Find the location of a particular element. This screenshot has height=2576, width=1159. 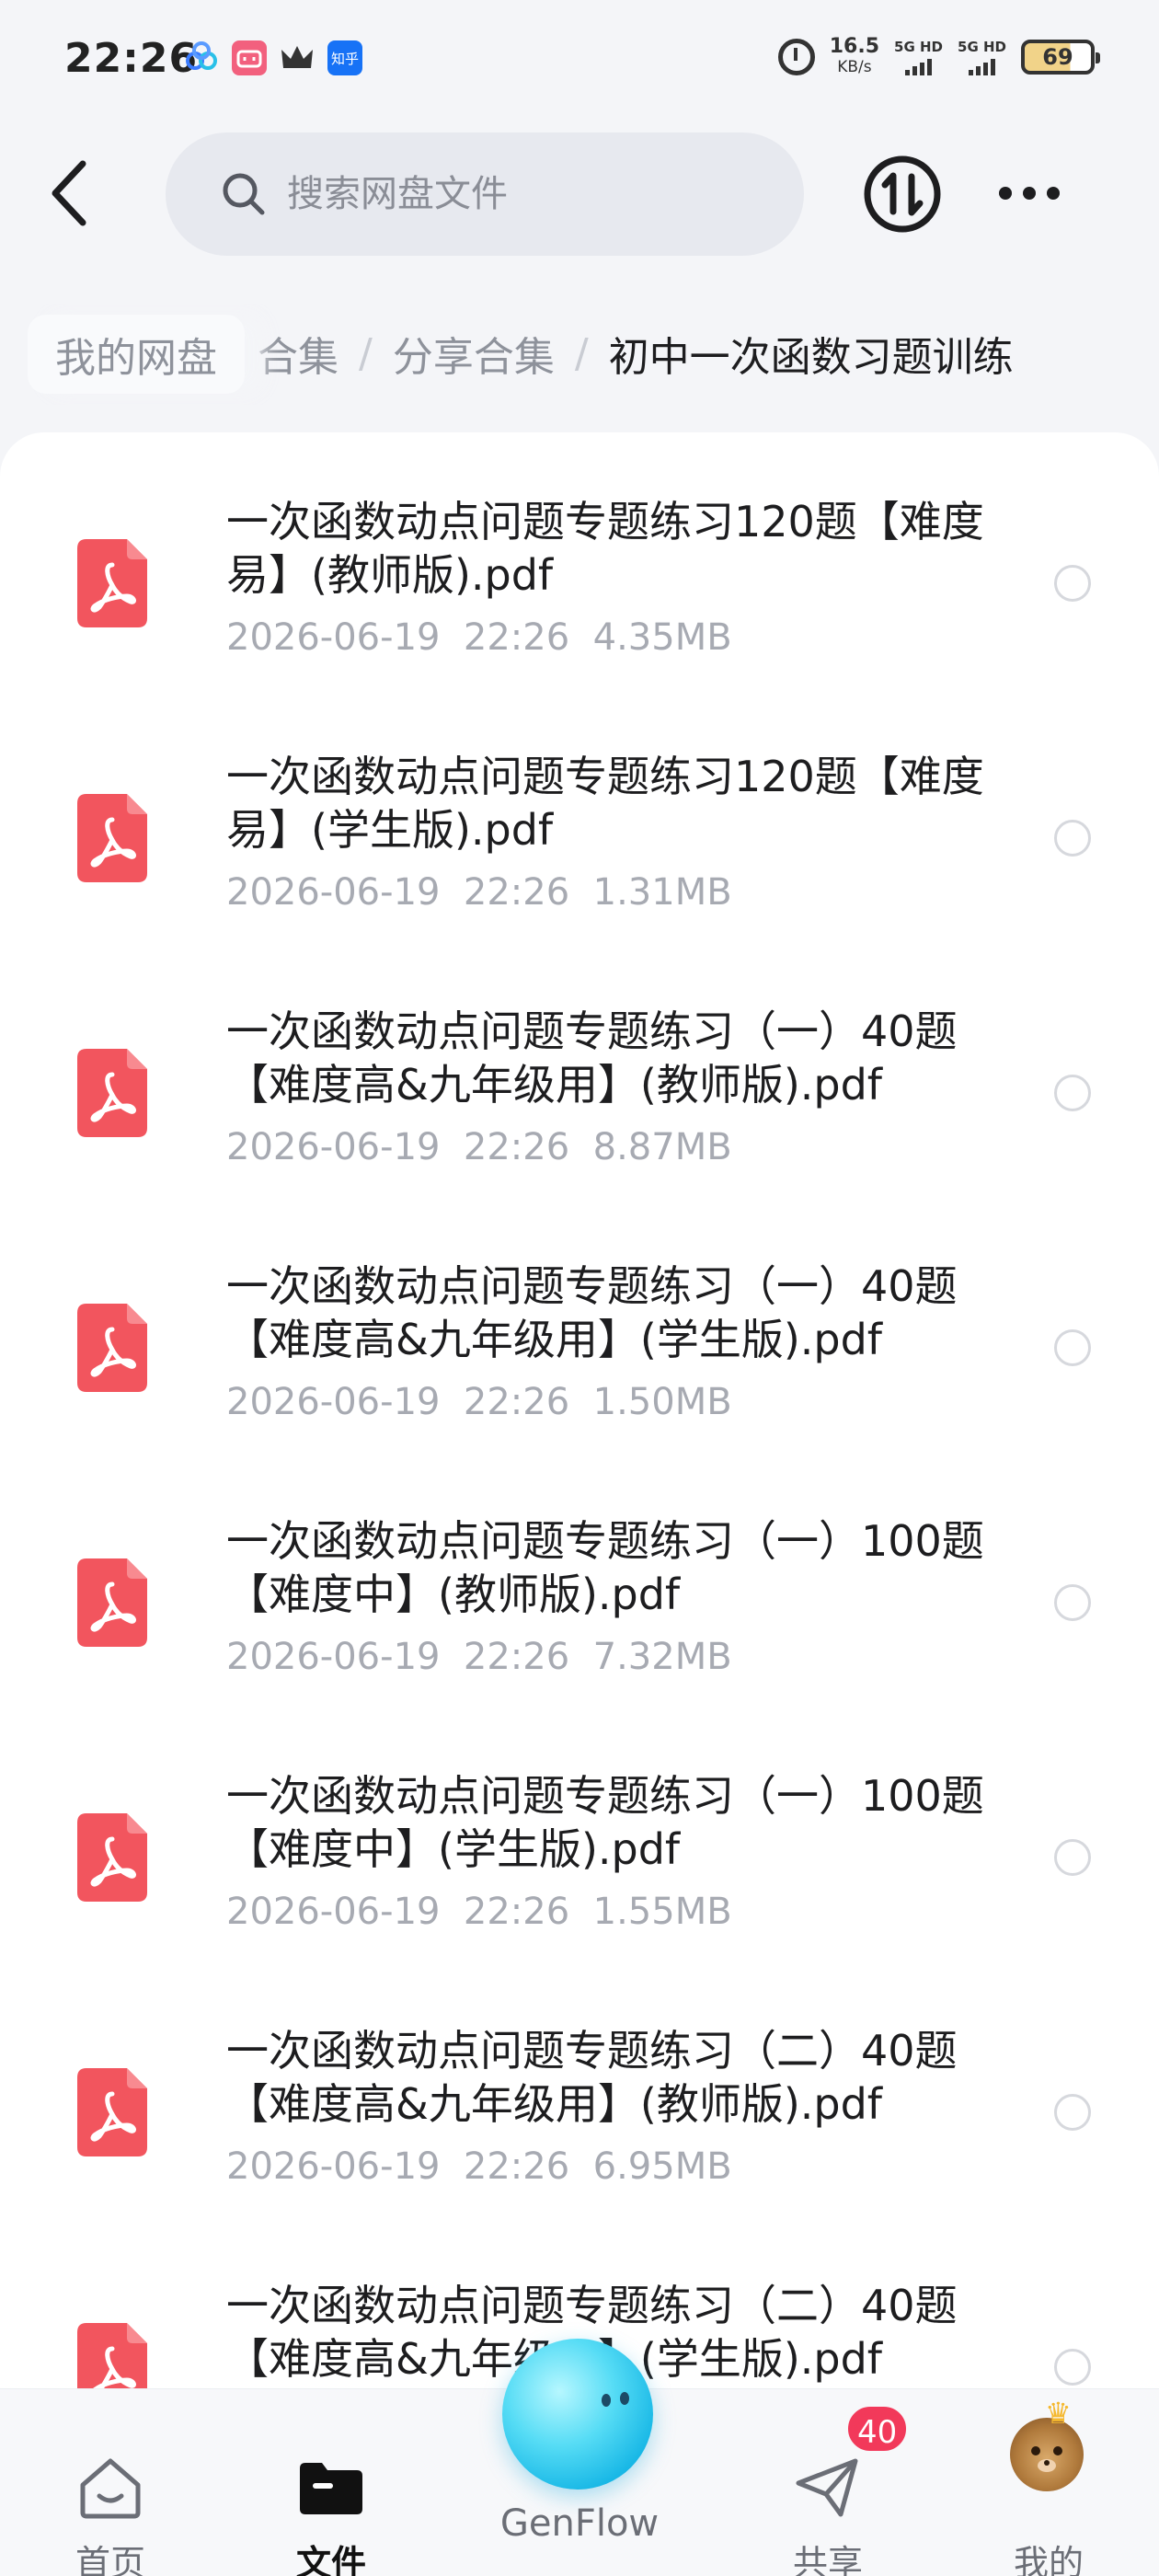

tab-files-label: 文件 is located at coordinates (330, 2559).